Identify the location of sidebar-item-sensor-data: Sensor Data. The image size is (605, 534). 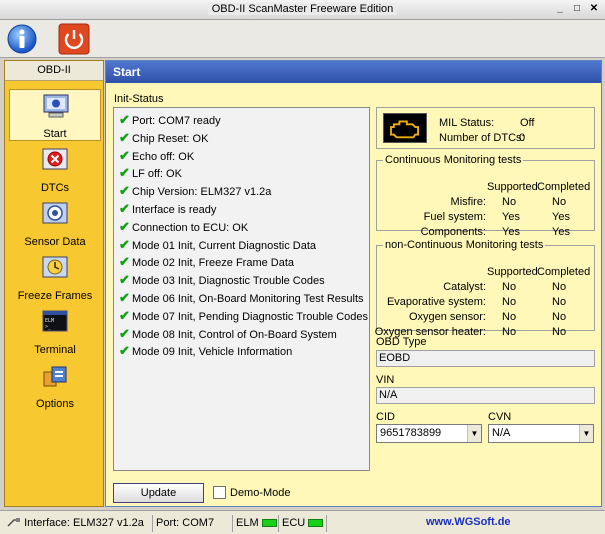
(55, 224).